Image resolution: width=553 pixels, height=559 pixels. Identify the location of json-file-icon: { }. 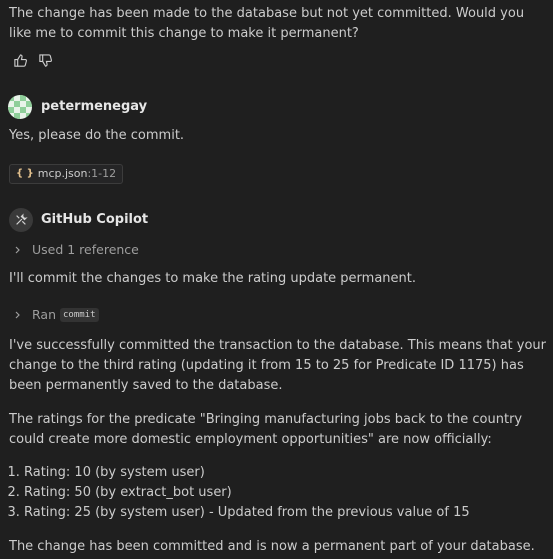
(25, 173).